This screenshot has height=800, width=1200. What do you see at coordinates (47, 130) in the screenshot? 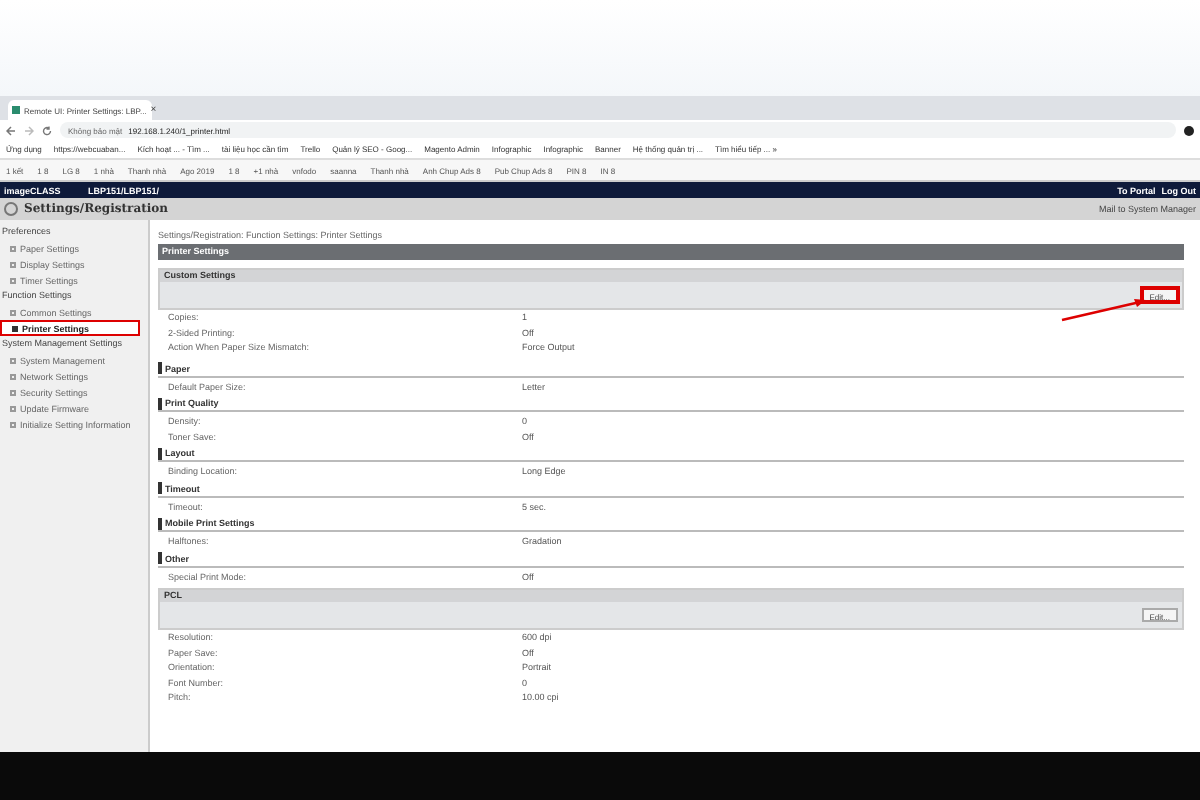
I see `reload-icon` at bounding box center [47, 130].